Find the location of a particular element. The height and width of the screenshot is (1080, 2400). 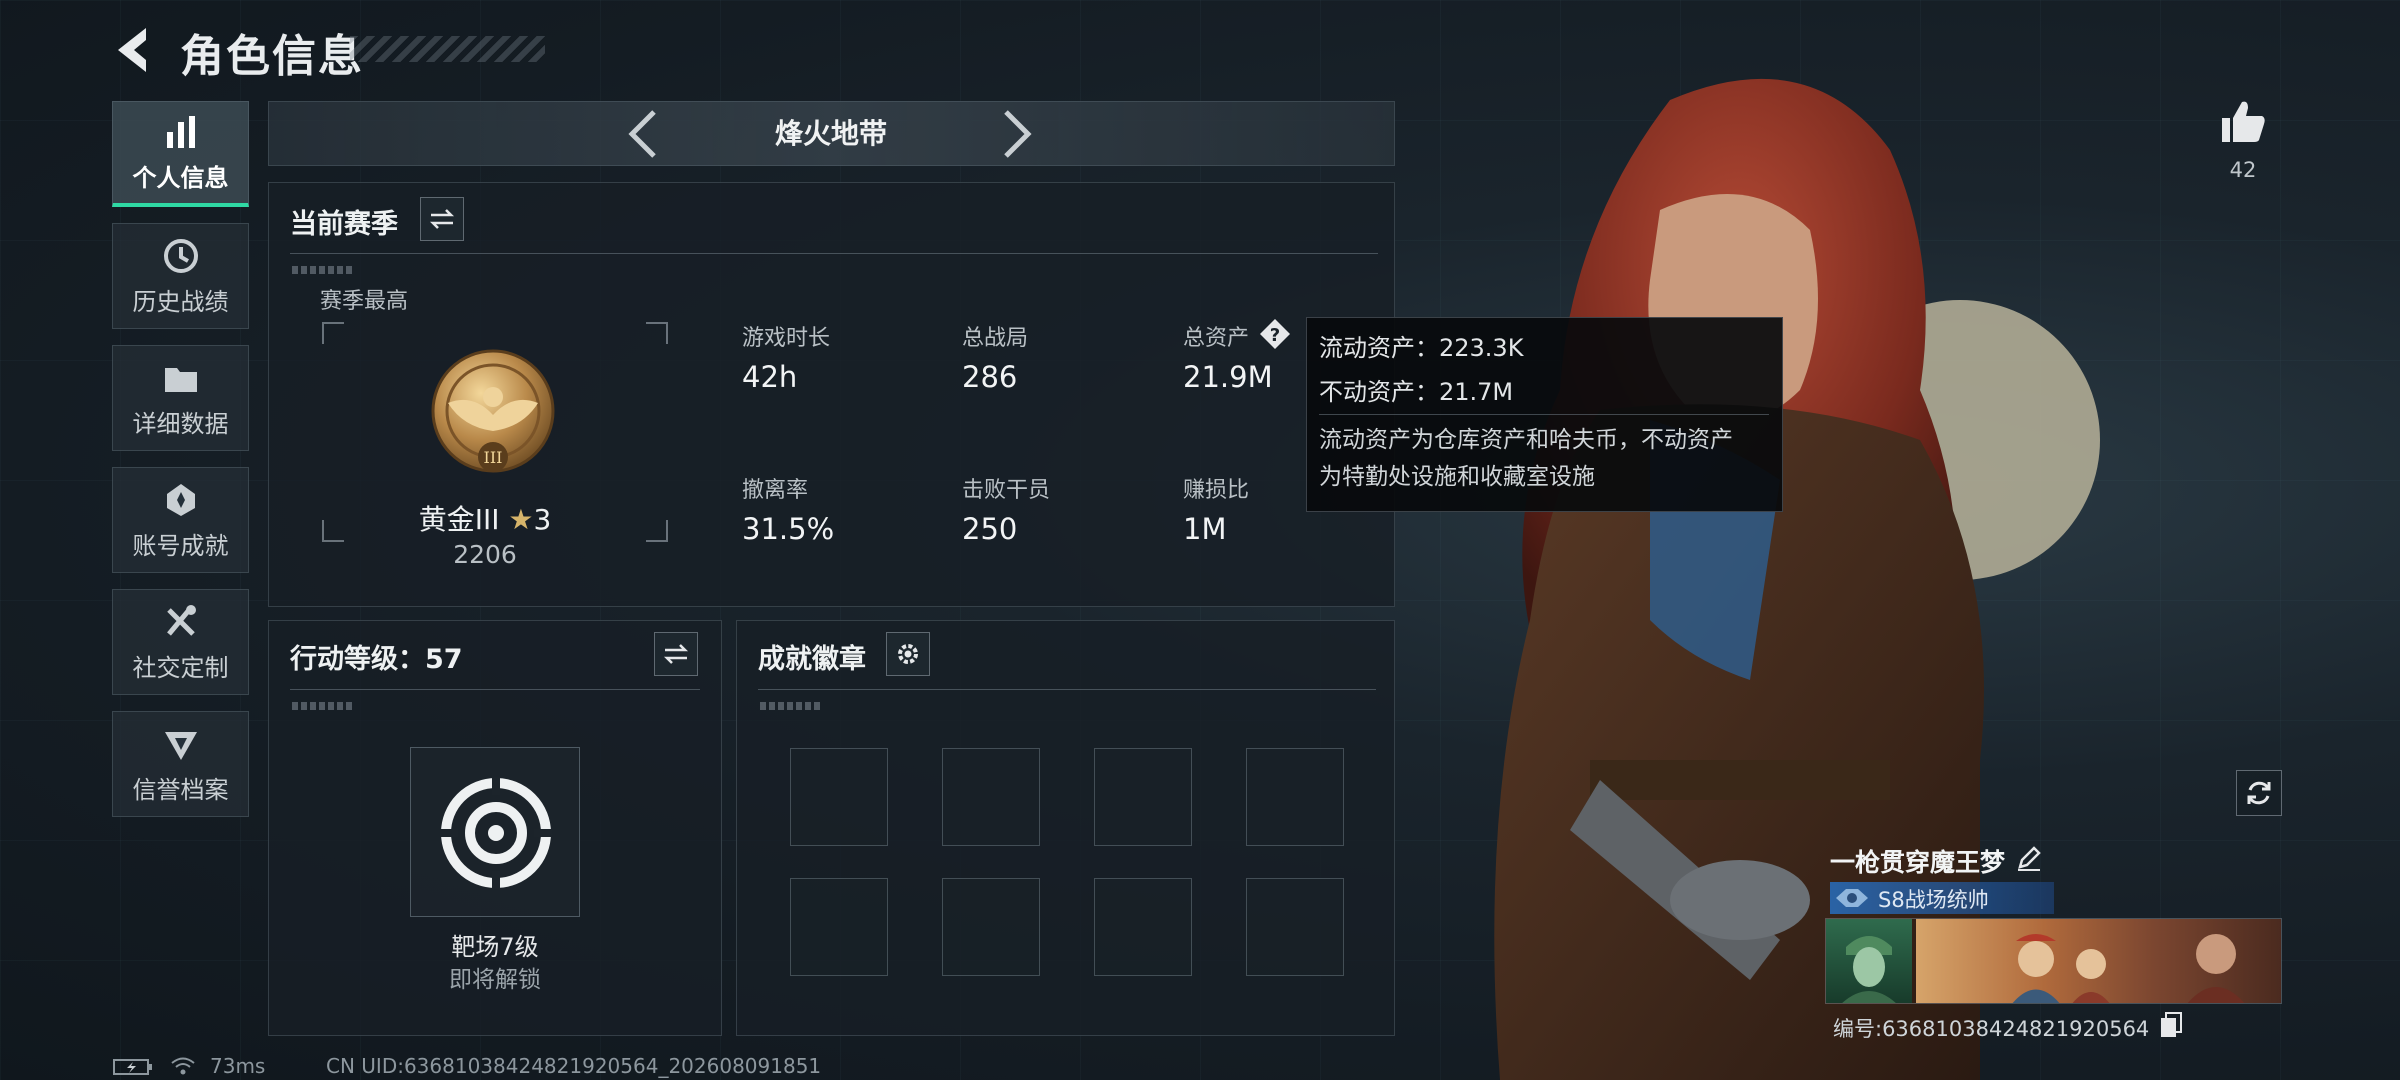

range-level-label: 靶场7级 is located at coordinates (495, 947).